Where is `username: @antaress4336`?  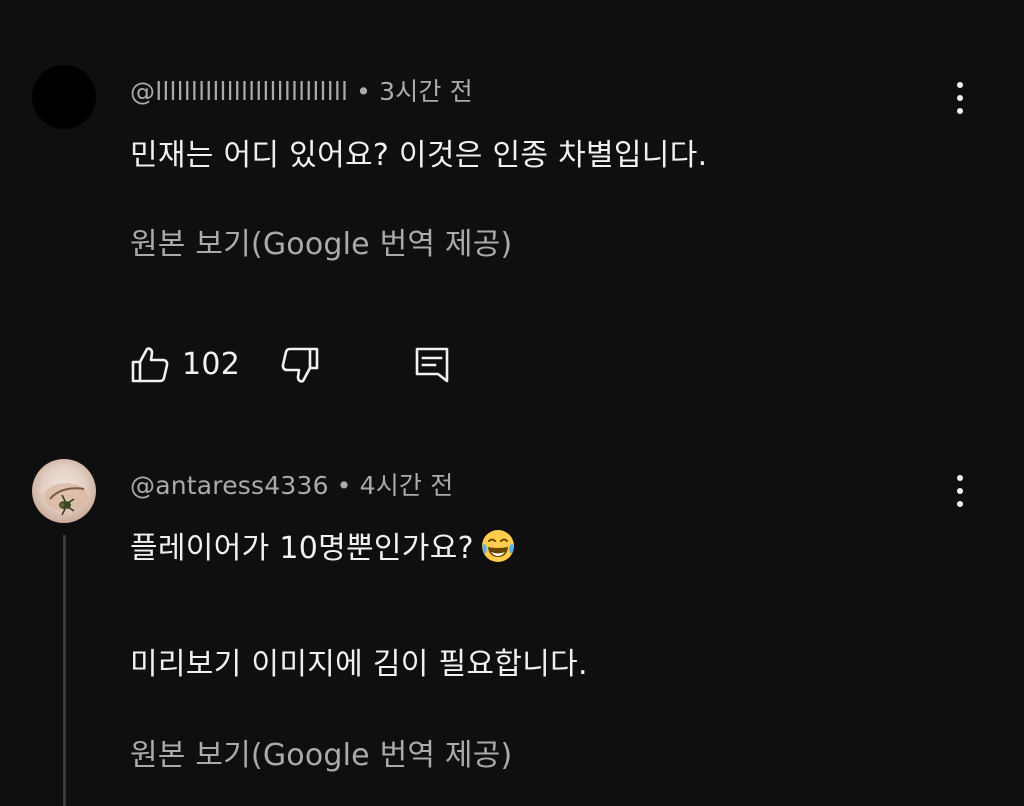 username: @antaress4336 is located at coordinates (229, 485).